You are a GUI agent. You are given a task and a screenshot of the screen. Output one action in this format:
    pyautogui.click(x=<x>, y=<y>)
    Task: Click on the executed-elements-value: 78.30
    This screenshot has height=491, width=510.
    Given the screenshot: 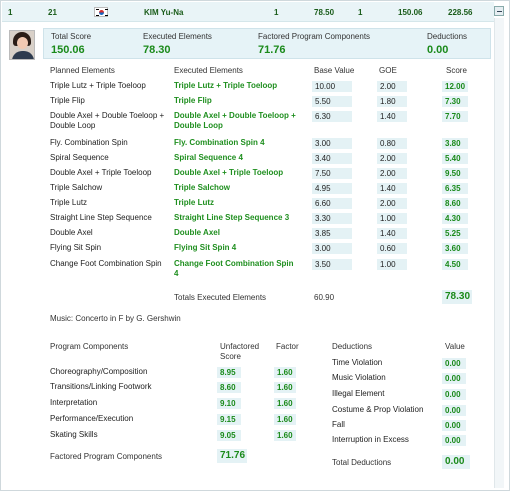 What is the action you would take?
    pyautogui.click(x=157, y=50)
    